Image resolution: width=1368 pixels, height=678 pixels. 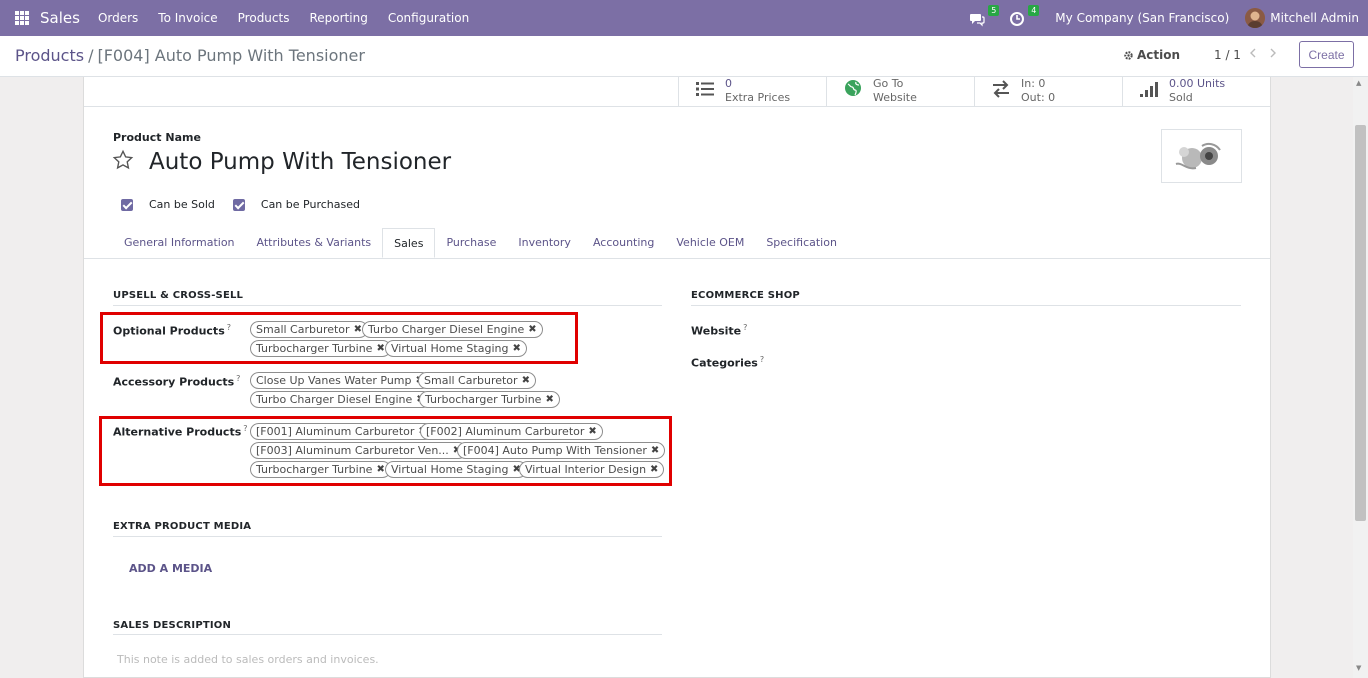 I want to click on can-be-purchased-checkbox, so click(x=238, y=204).